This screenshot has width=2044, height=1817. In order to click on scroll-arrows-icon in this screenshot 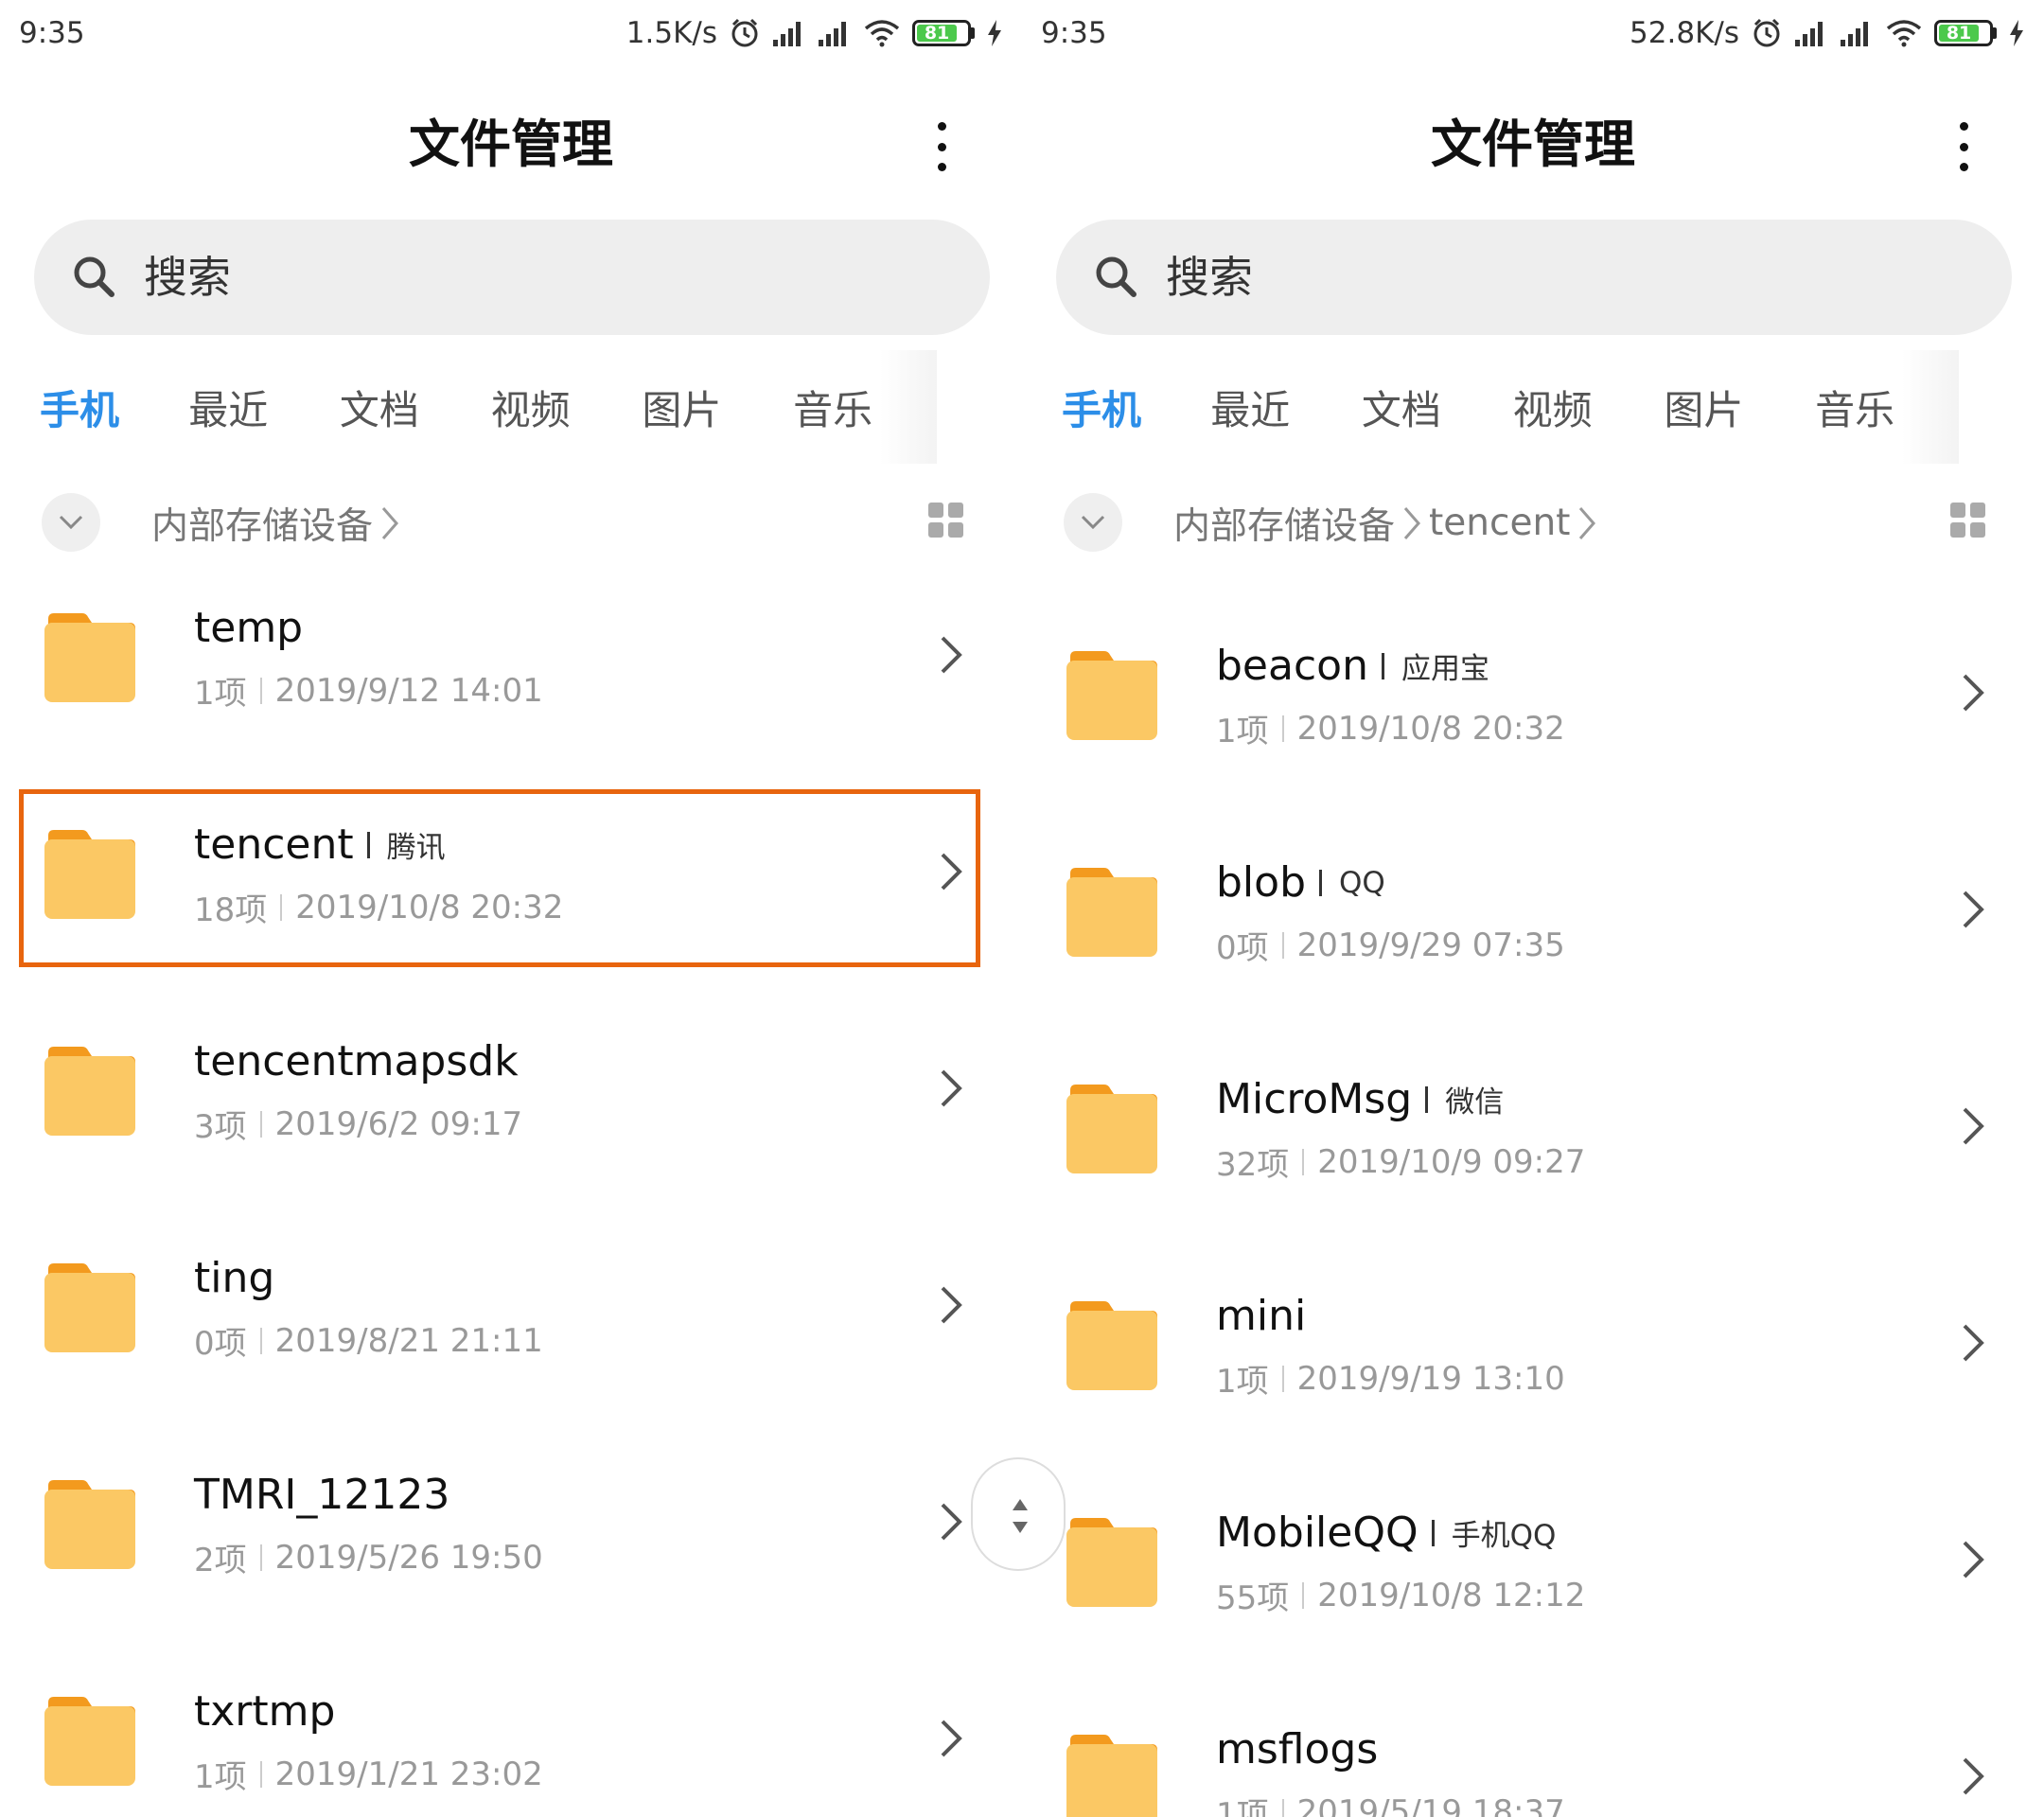, I will do `click(1020, 1516)`.